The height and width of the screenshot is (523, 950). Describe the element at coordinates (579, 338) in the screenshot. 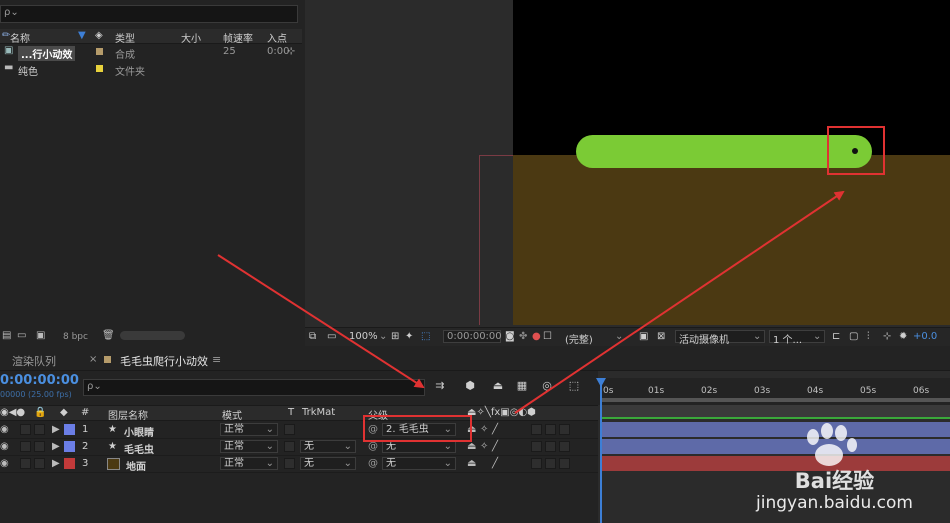

I see `resolution-select: (完整)` at that location.